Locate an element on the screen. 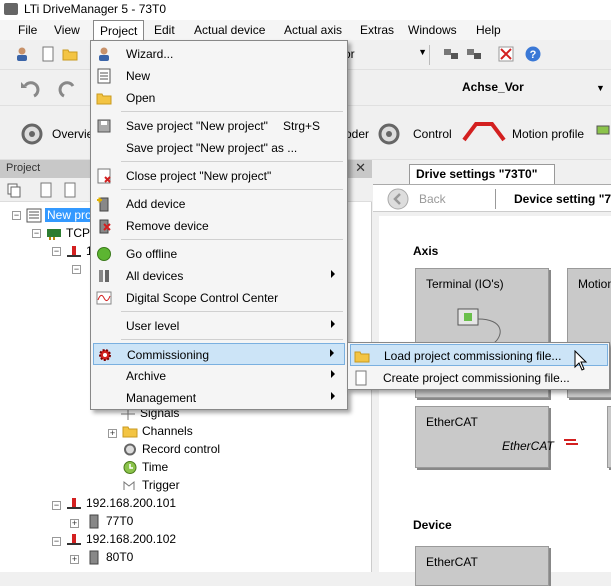 Image resolution: width=611 pixels, height=586 pixels. user-icon is located at coordinates (22, 54).